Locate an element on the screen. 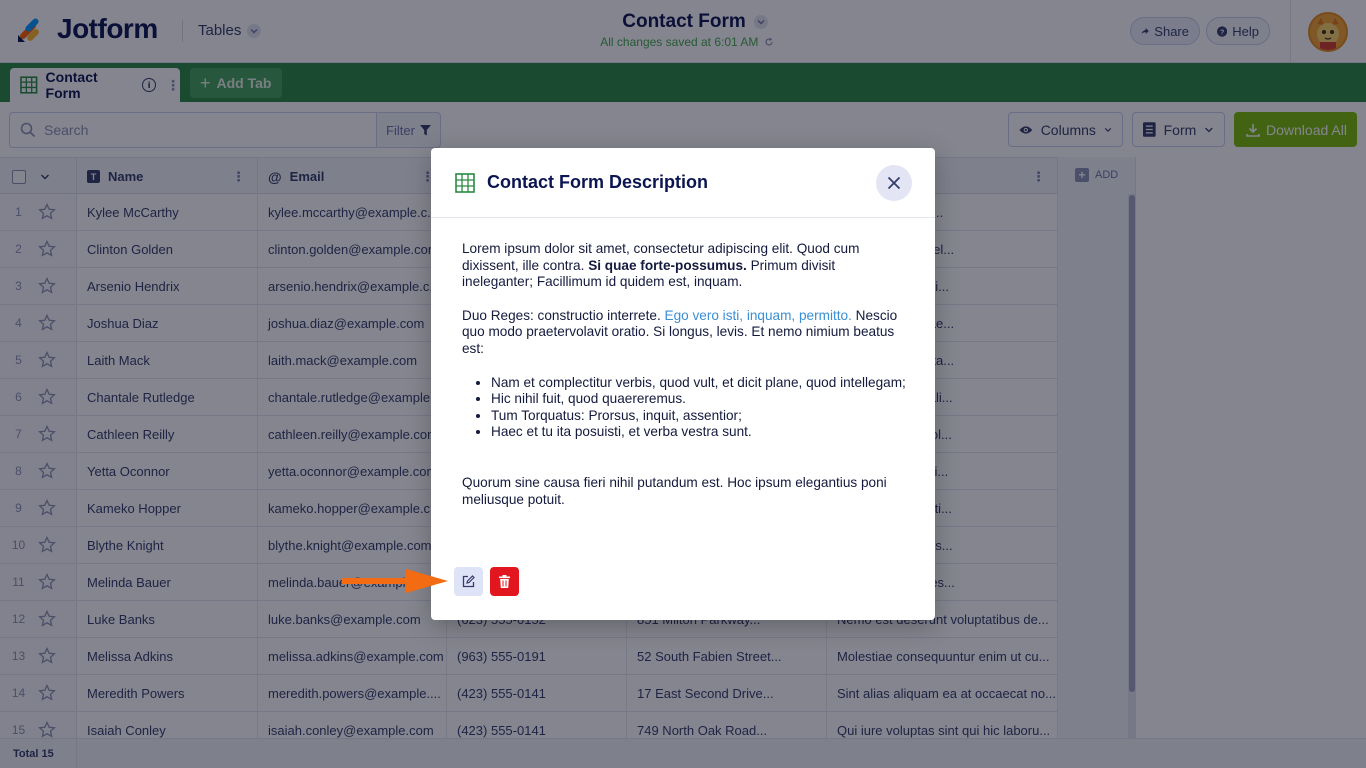  modal-title: Contact Form Description is located at coordinates (598, 182).